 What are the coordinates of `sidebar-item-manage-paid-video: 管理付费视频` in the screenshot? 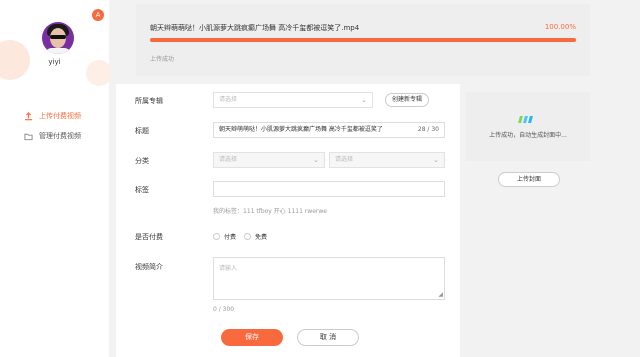 It's located at (54, 136).